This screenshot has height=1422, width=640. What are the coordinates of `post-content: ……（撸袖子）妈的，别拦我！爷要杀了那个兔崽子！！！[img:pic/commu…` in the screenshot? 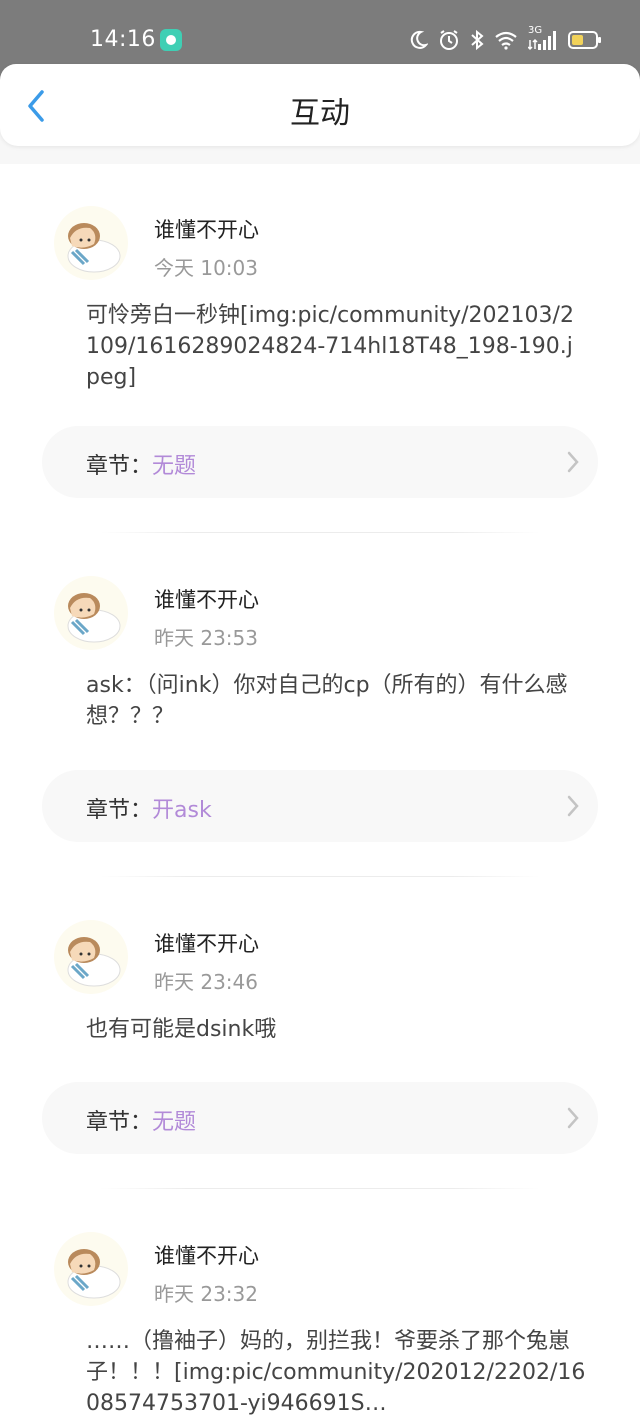 It's located at (336, 1372).